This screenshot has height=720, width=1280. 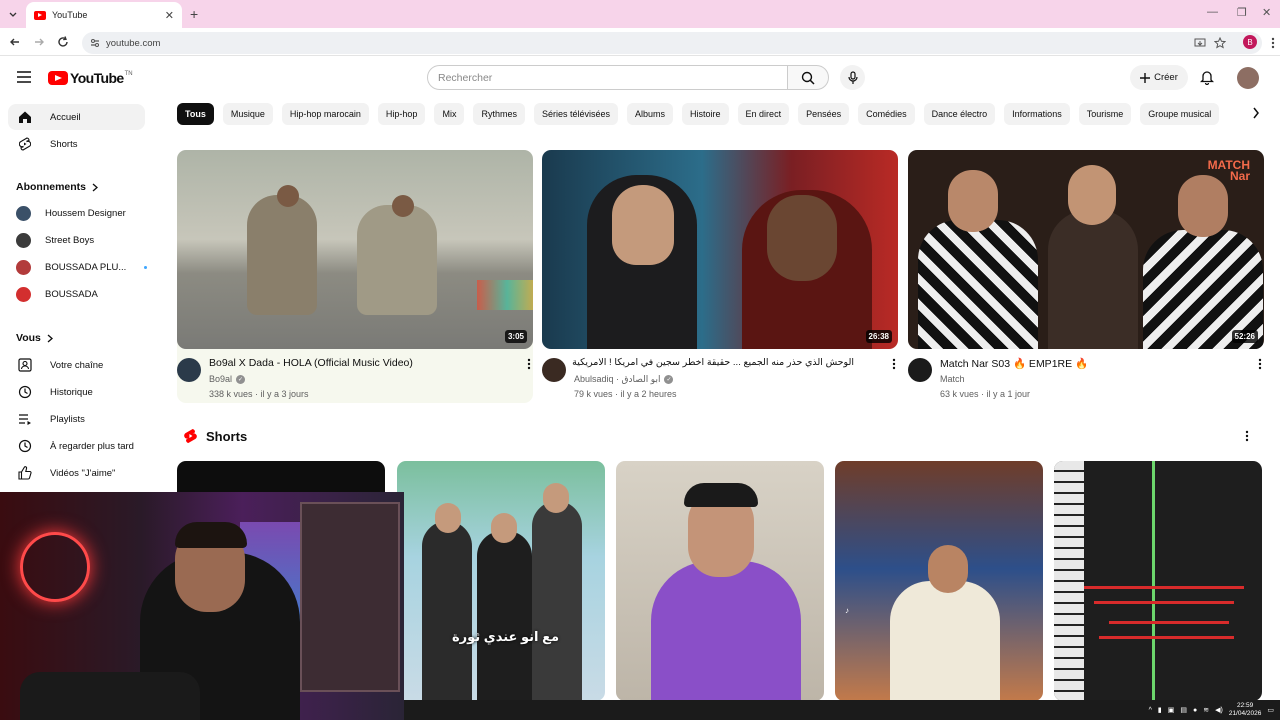 What do you see at coordinates (90, 78) in the screenshot?
I see `youtube-logo: YouTube TN` at bounding box center [90, 78].